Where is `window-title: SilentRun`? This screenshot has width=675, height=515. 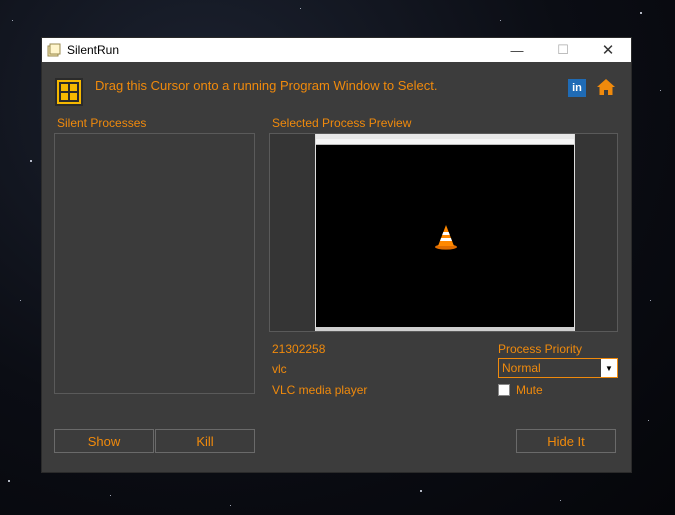 window-title: SilentRun is located at coordinates (93, 50).